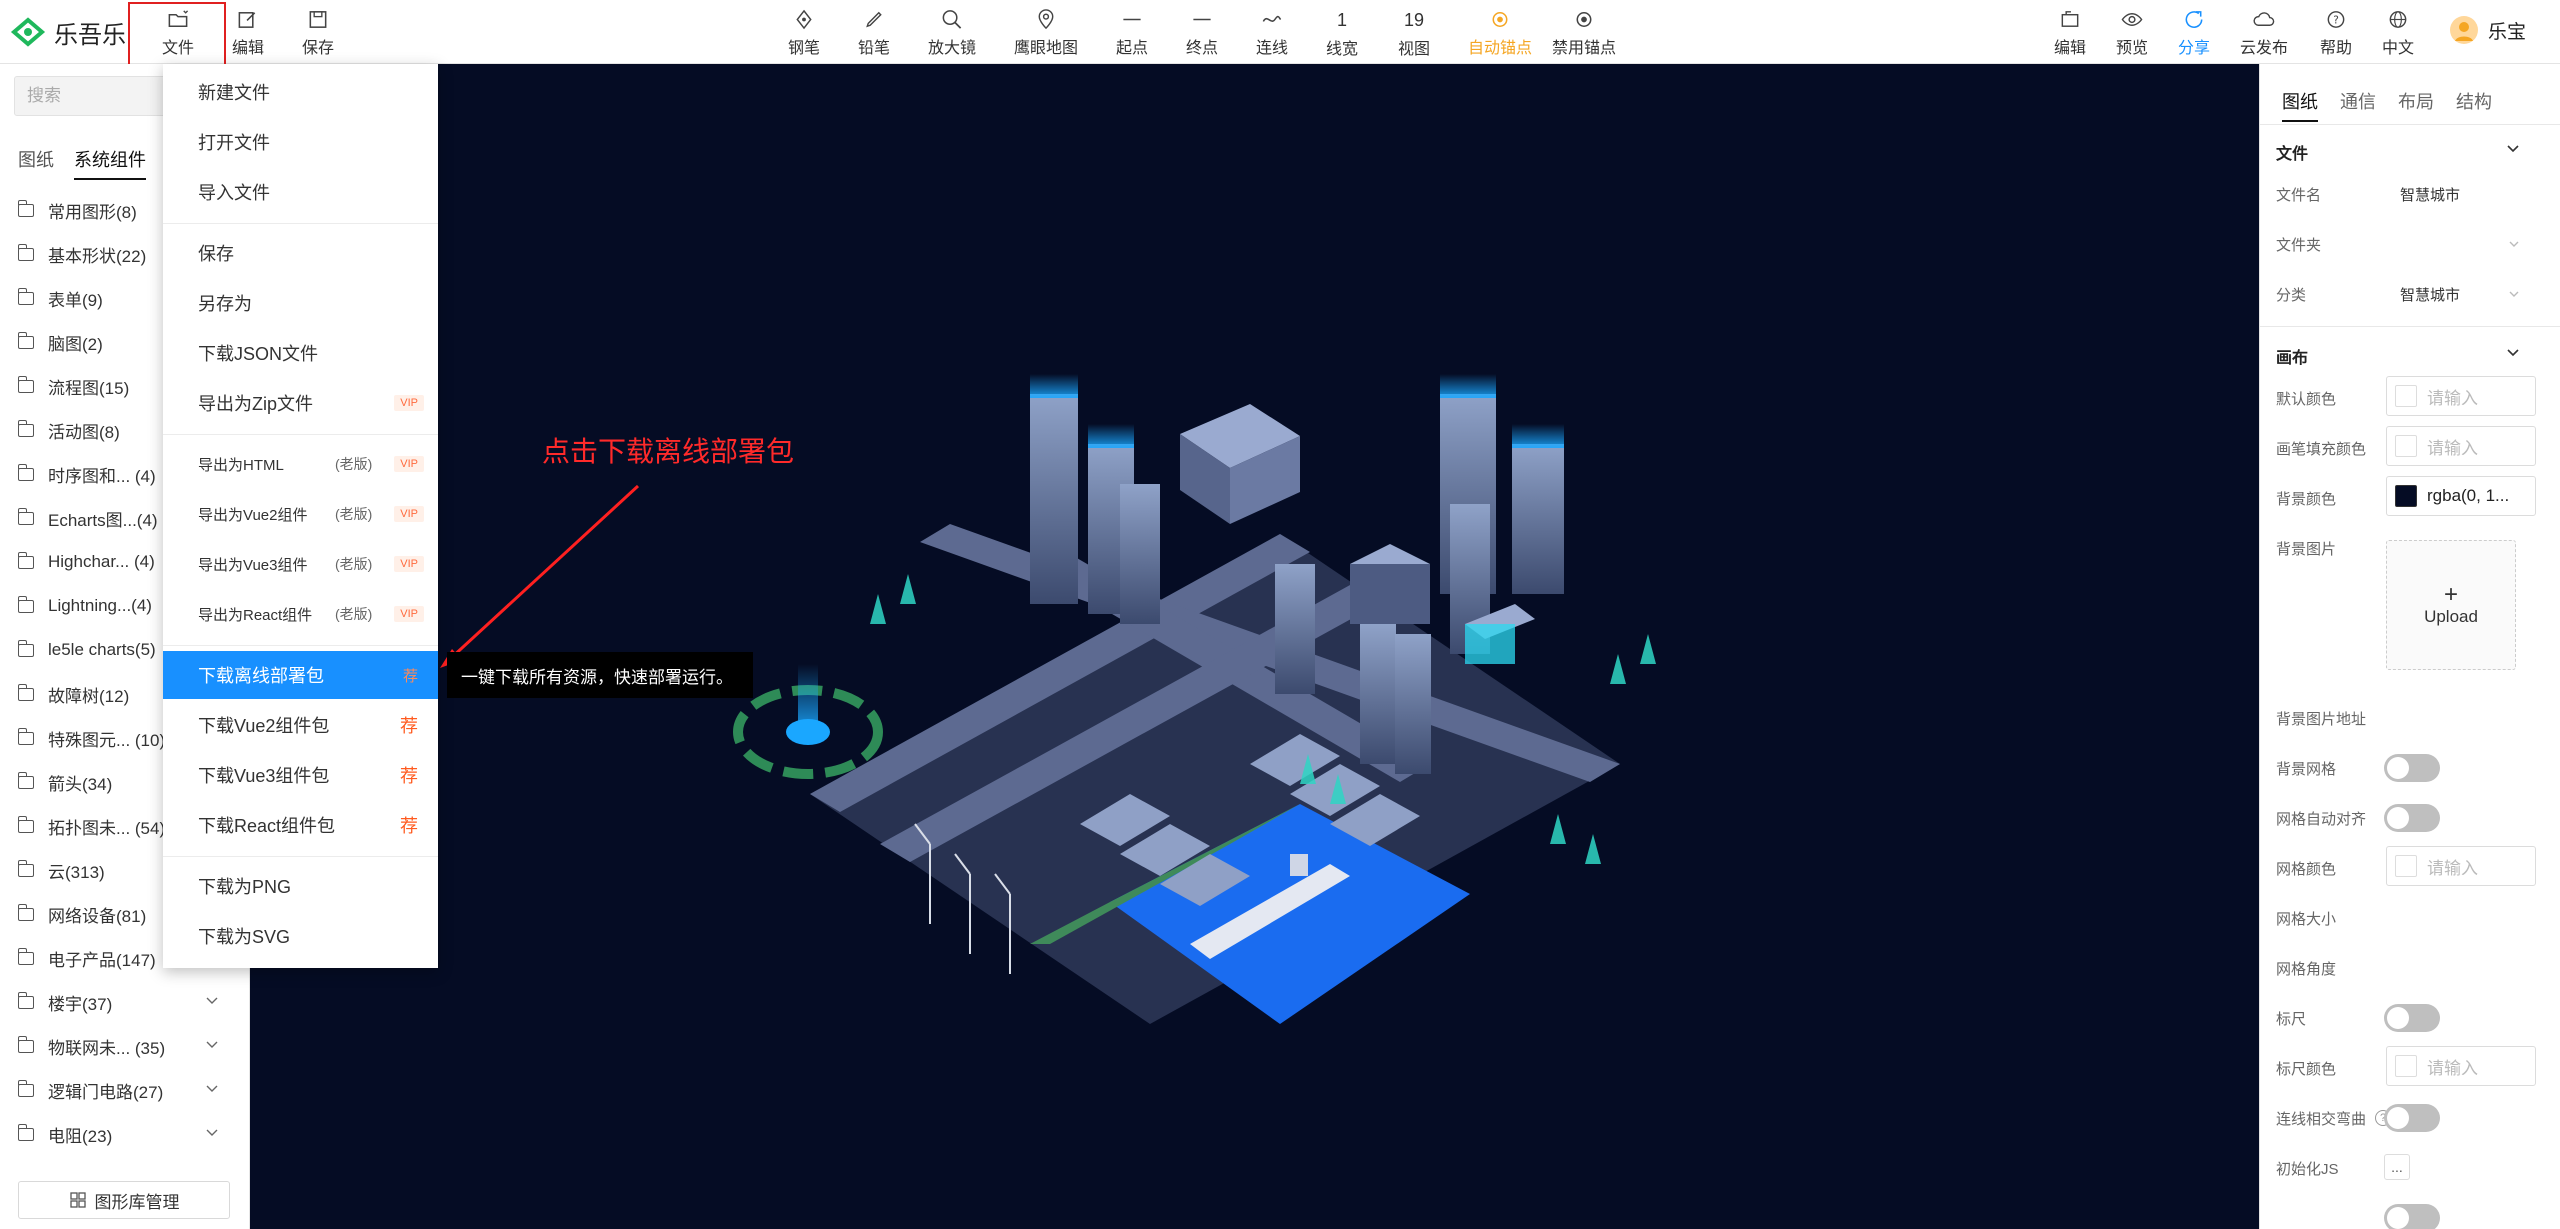 The image size is (2560, 1229). What do you see at coordinates (2264, 33) in the screenshot?
I see `cloud-publish-button: 云发布` at bounding box center [2264, 33].